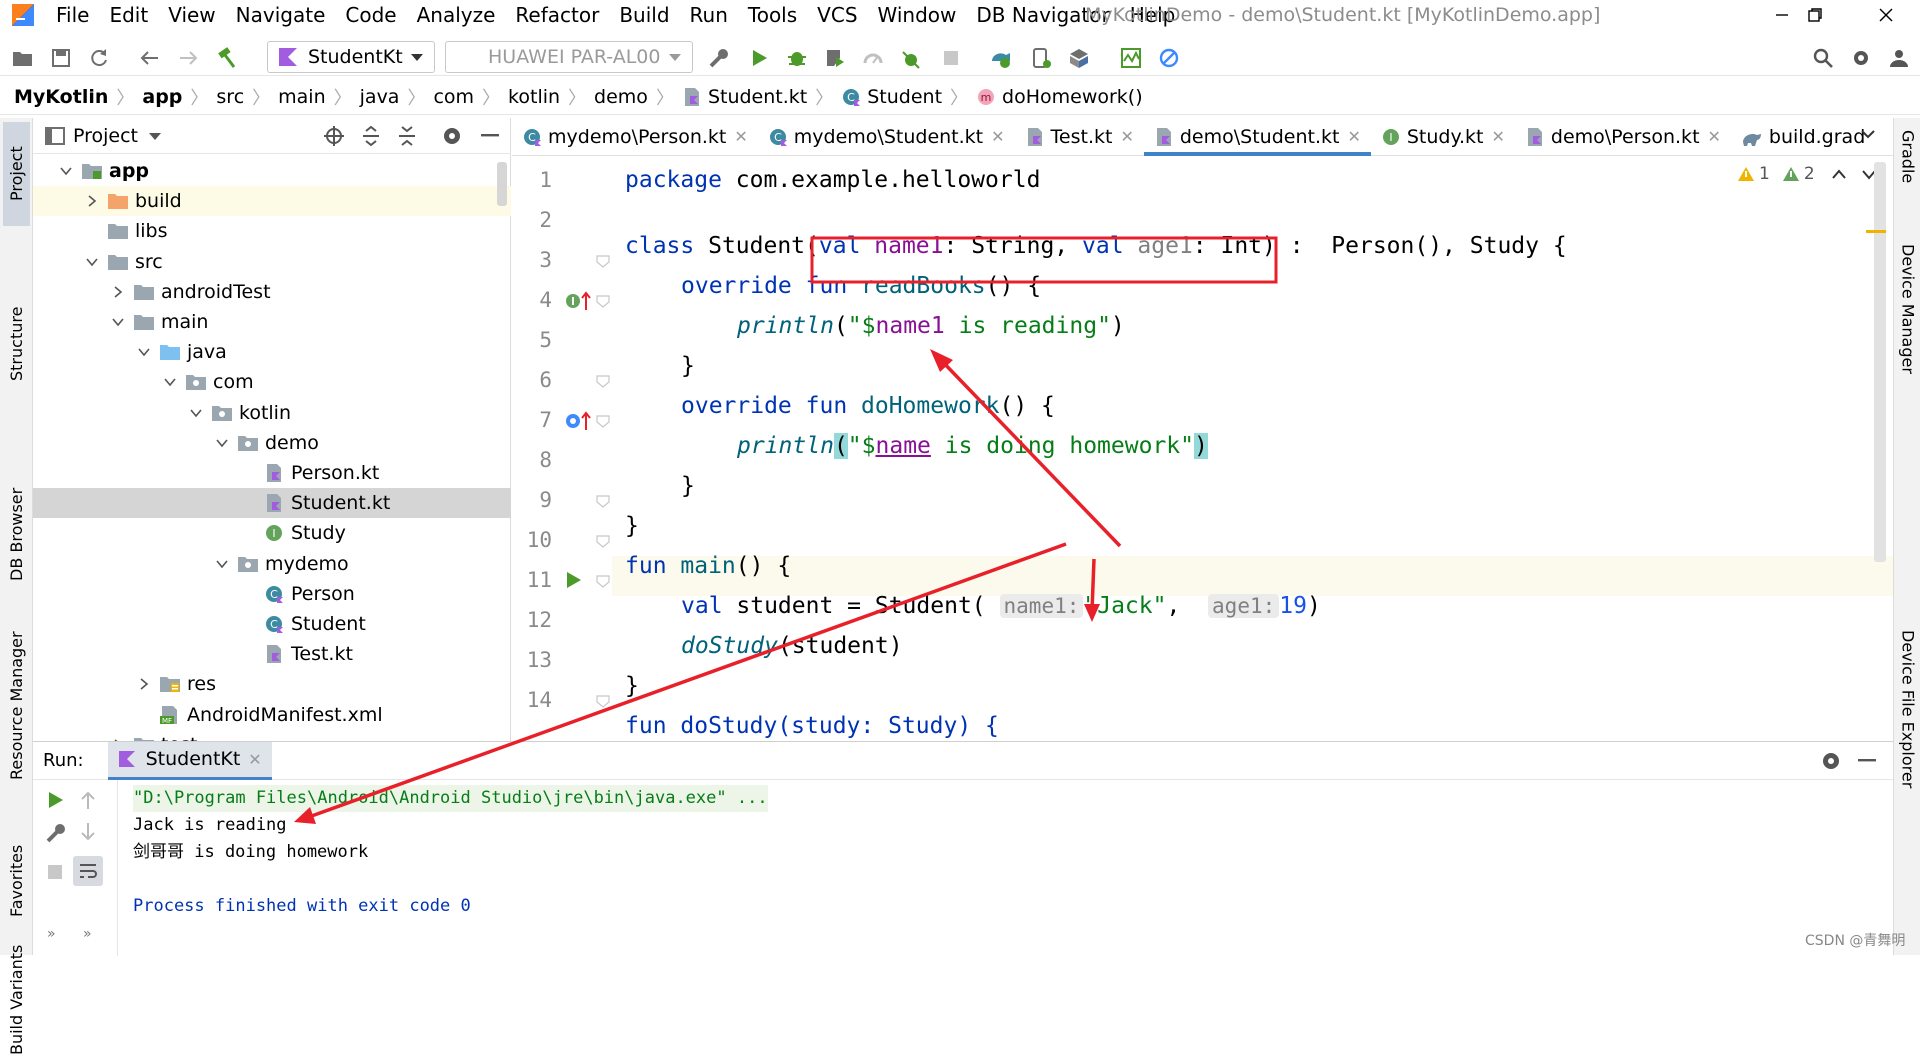  Describe the element at coordinates (452, 136) in the screenshot. I see `panel-settings-gear-icon` at that location.